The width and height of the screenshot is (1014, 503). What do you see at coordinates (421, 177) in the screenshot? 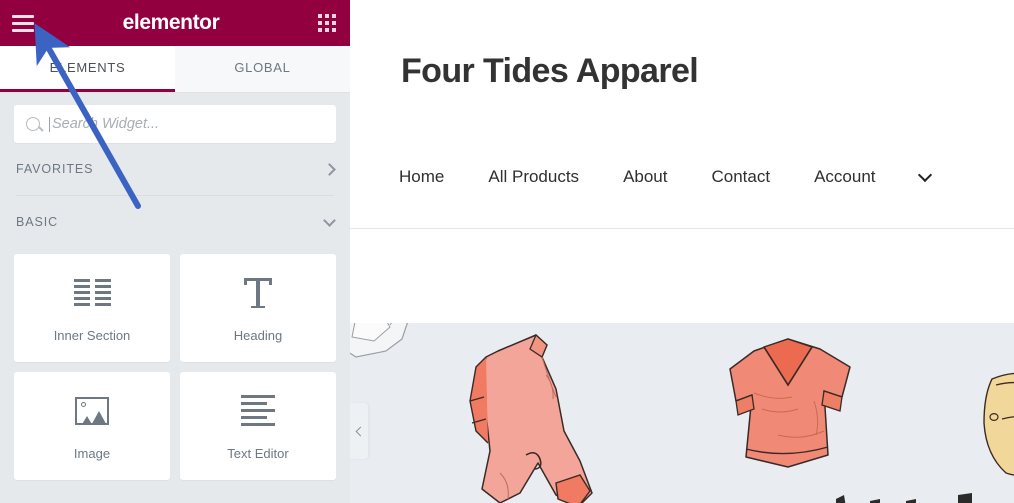
I see `nav-item-home: Home` at bounding box center [421, 177].